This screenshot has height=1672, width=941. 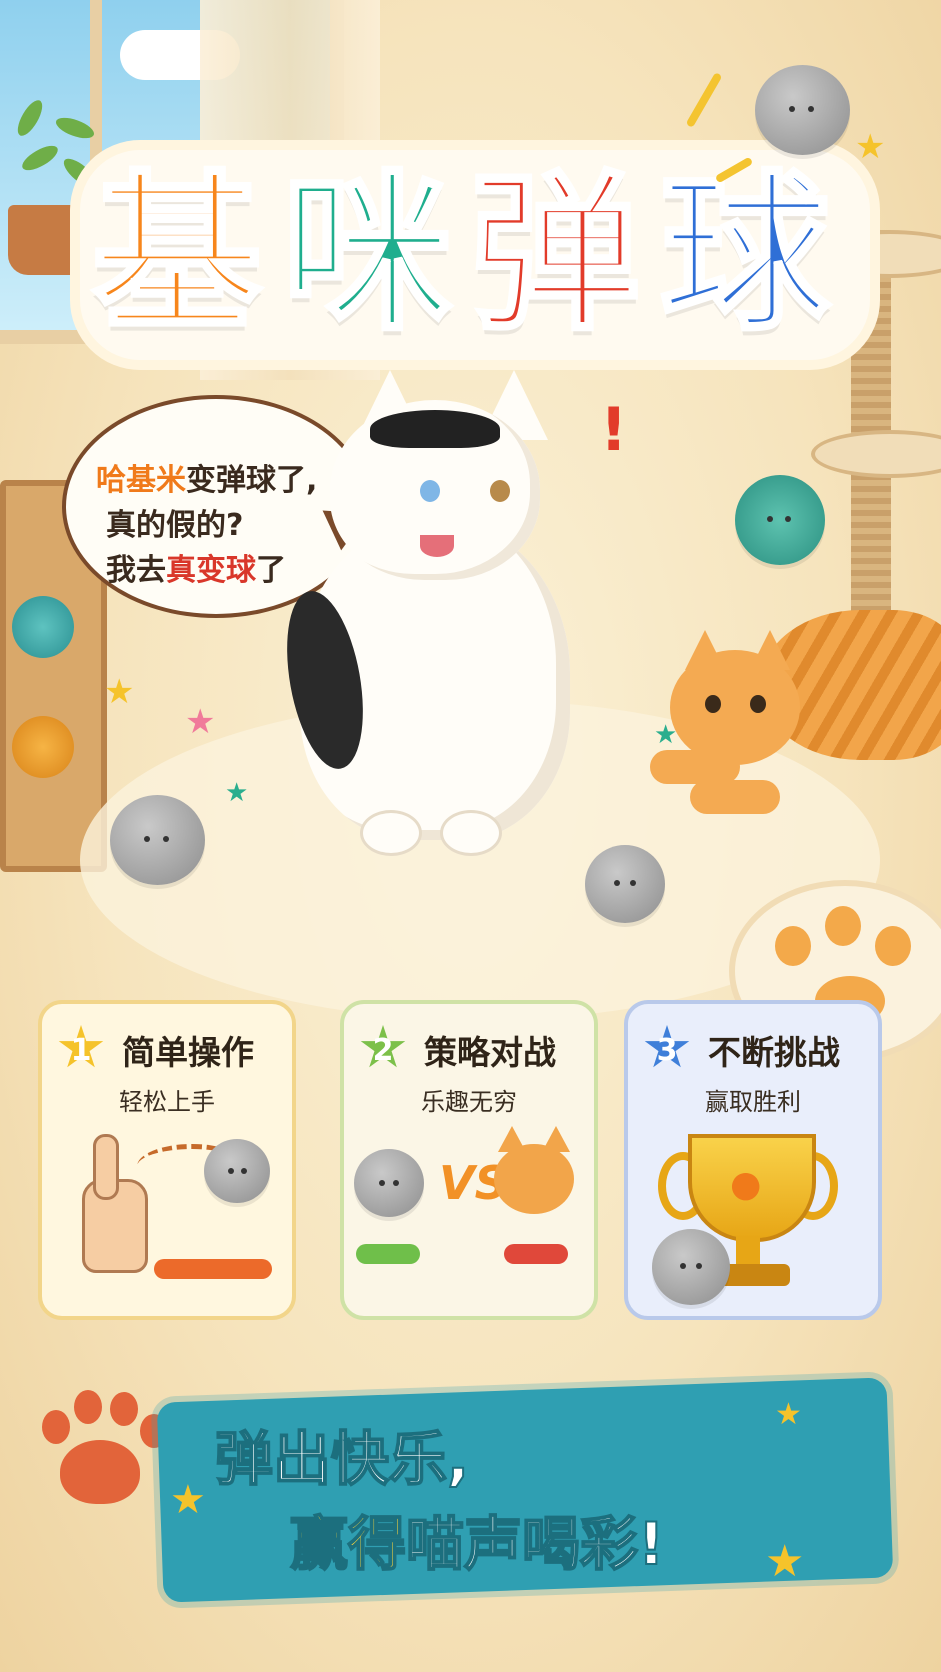 What do you see at coordinates (167, 1102) in the screenshot?
I see `feature-subtitle: 轻松上手` at bounding box center [167, 1102].